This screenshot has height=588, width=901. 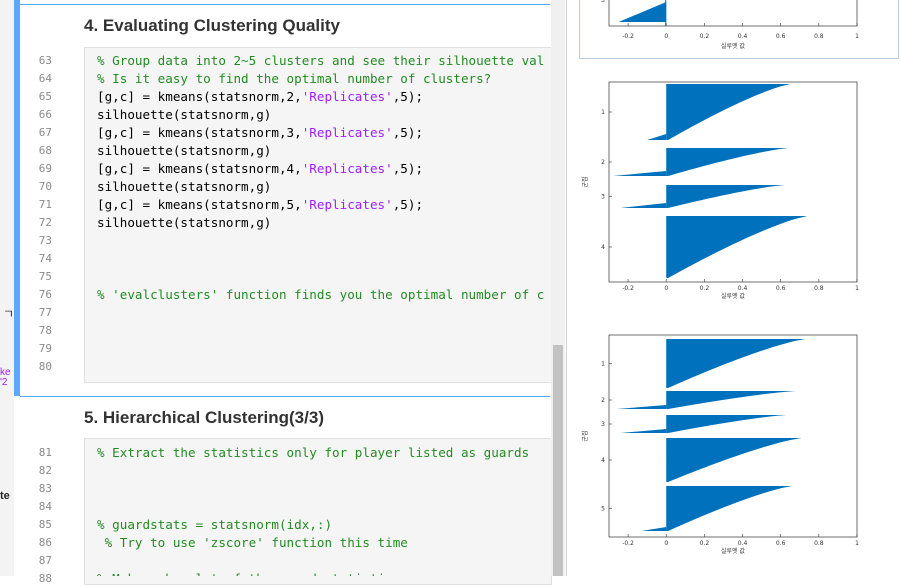 I want to click on line-number: 64, so click(x=45, y=78).